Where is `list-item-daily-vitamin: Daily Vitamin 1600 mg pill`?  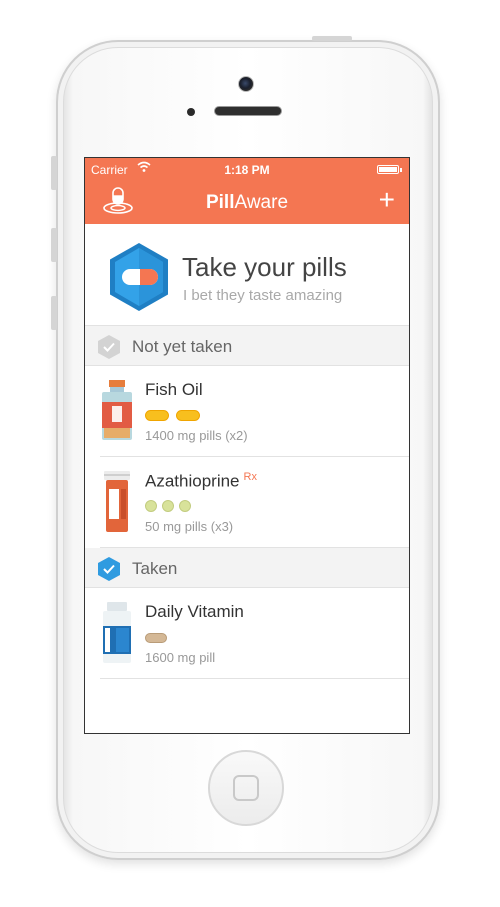 list-item-daily-vitamin: Daily Vitamin 1600 mg pill is located at coordinates (254, 633).